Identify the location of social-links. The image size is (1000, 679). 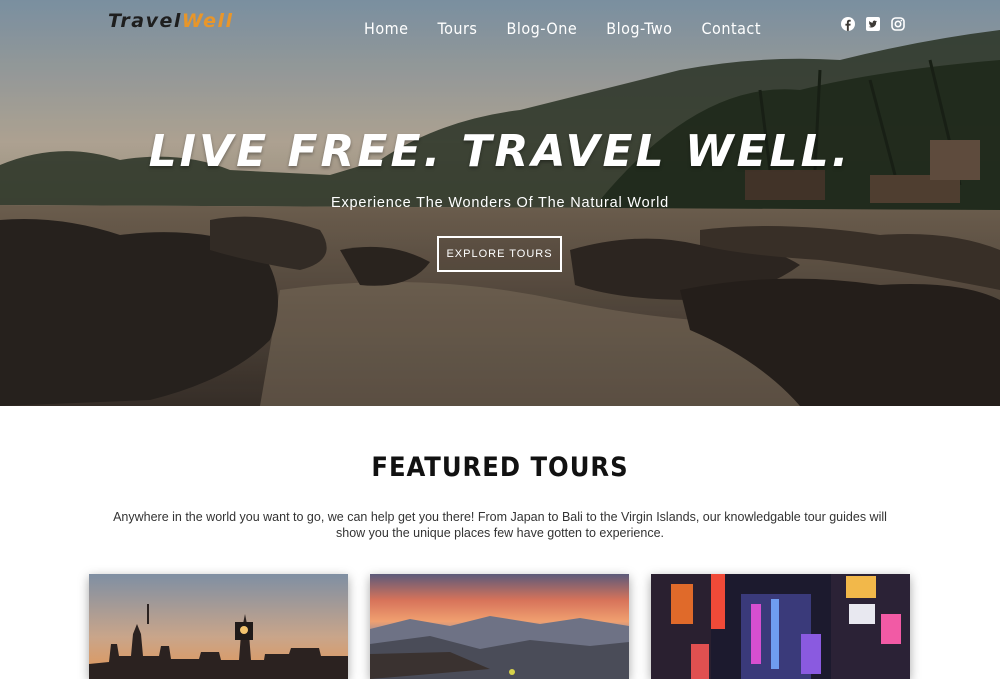
(873, 24).